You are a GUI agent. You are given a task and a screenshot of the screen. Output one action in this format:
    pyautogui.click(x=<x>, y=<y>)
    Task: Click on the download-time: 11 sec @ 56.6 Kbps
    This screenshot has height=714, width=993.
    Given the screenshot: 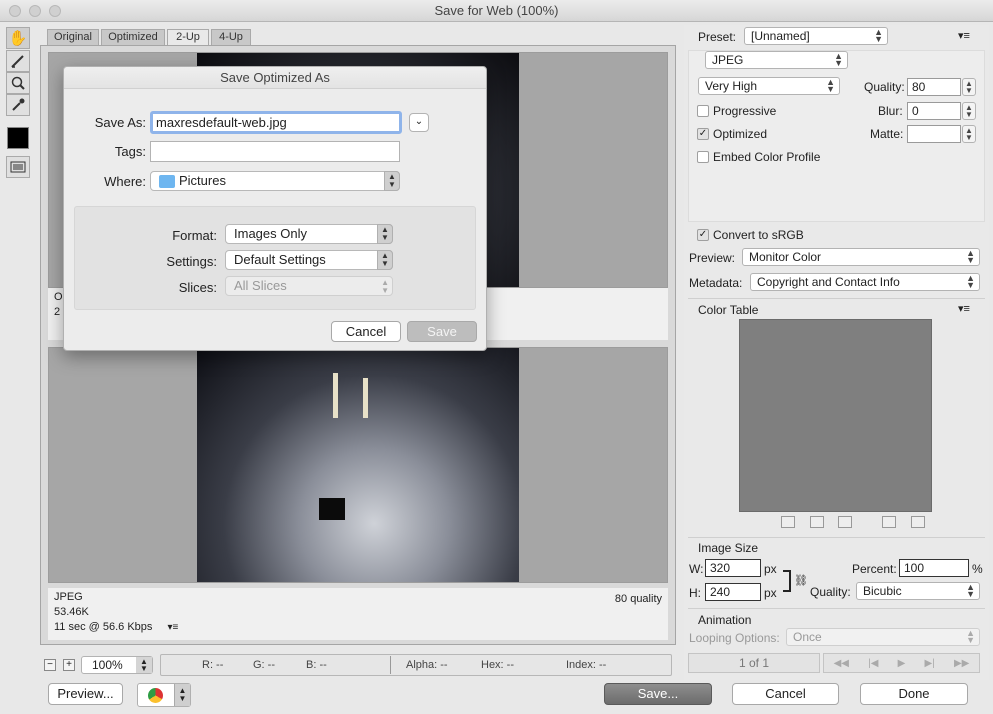 What is the action you would take?
    pyautogui.click(x=103, y=627)
    